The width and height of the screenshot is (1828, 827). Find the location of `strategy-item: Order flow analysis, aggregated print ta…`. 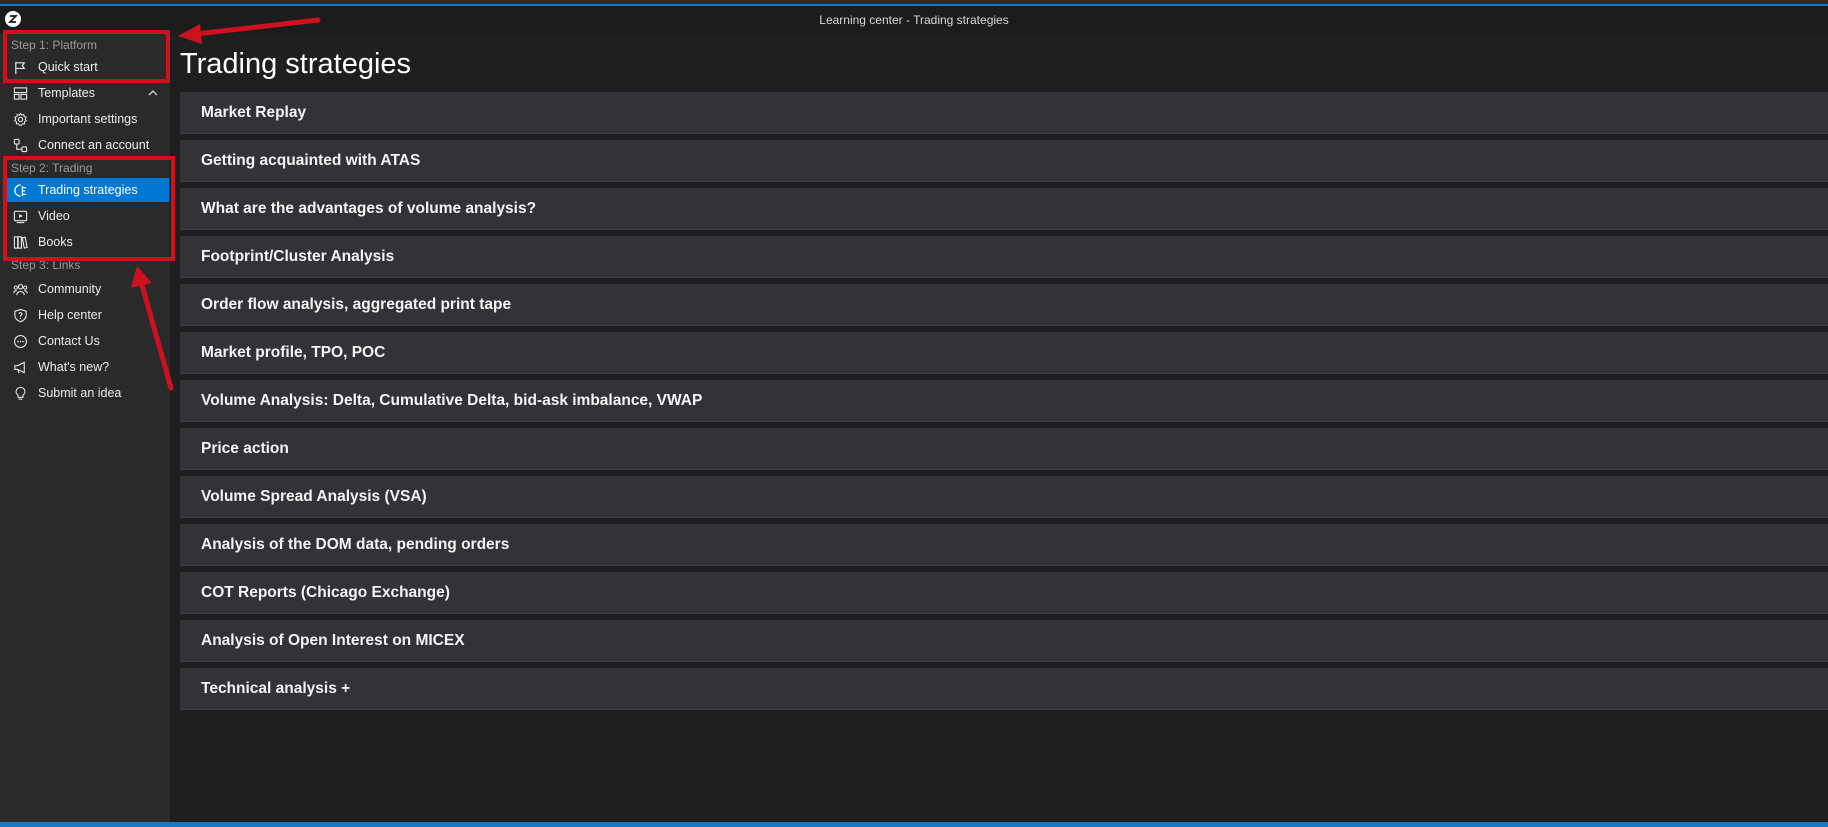

strategy-item: Order flow analysis, aggregated print ta… is located at coordinates (1004, 305).